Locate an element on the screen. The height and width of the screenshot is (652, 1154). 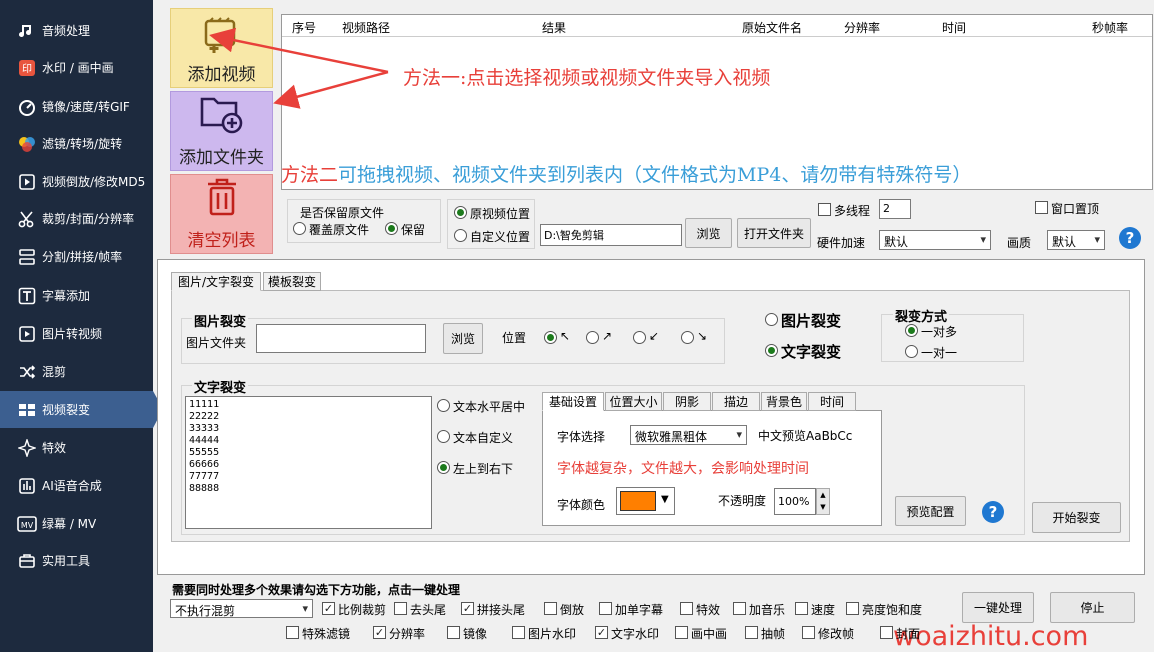
sidebar-item-fission: 视频裂变 is located at coordinates (81, 409).